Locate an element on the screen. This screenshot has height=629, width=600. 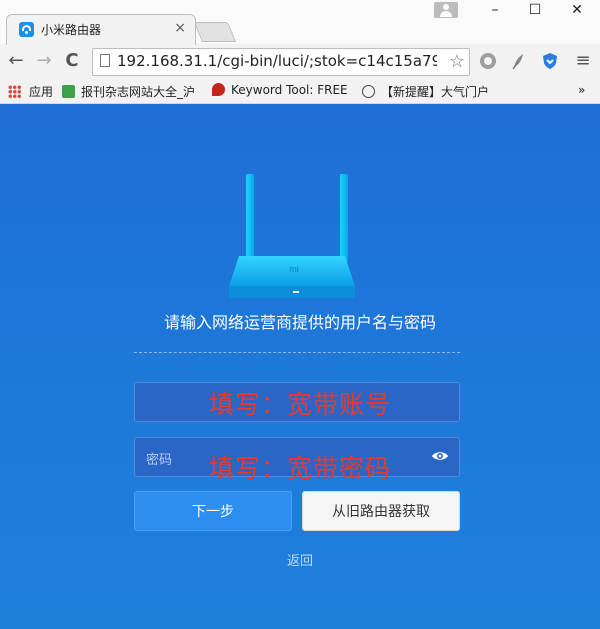
c-logo-icon is located at coordinates (68, 91).